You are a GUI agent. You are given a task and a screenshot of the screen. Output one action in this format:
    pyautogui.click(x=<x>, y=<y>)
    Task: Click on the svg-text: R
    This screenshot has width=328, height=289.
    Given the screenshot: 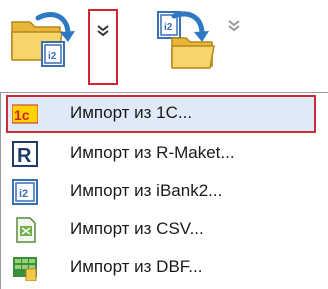 What is the action you would take?
    pyautogui.click(x=24, y=156)
    